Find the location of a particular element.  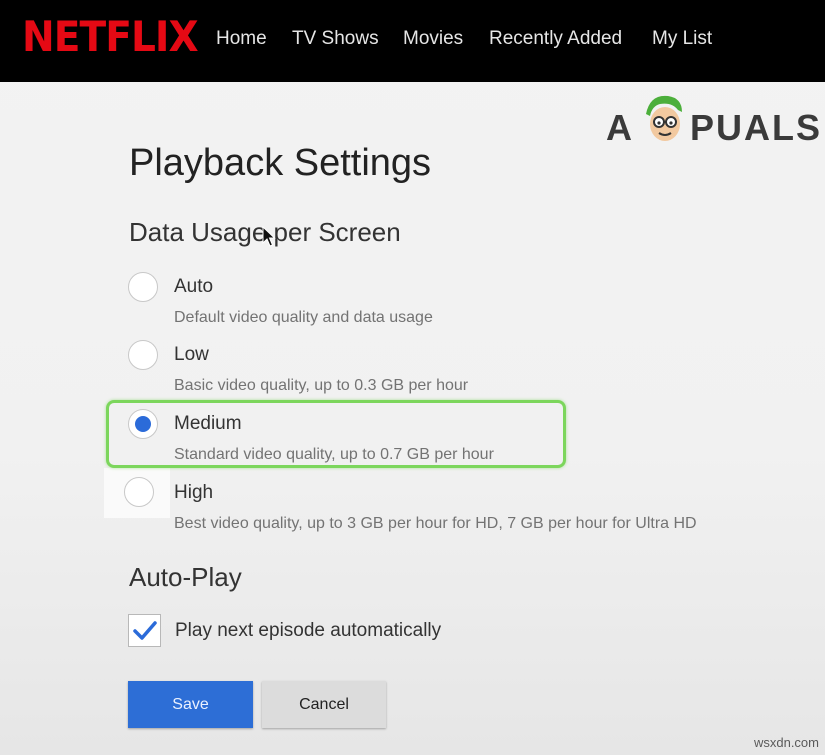

radio-button-high is located at coordinates (139, 492).